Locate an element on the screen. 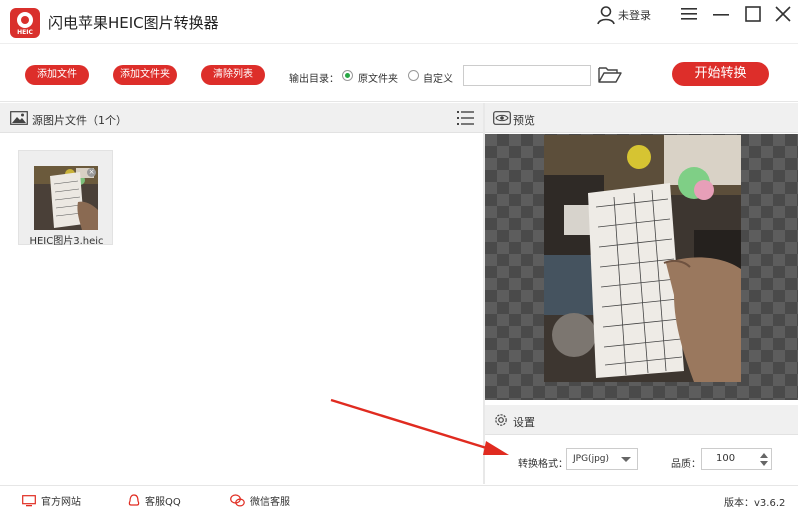  minimize-button is located at coordinates (721, 14).